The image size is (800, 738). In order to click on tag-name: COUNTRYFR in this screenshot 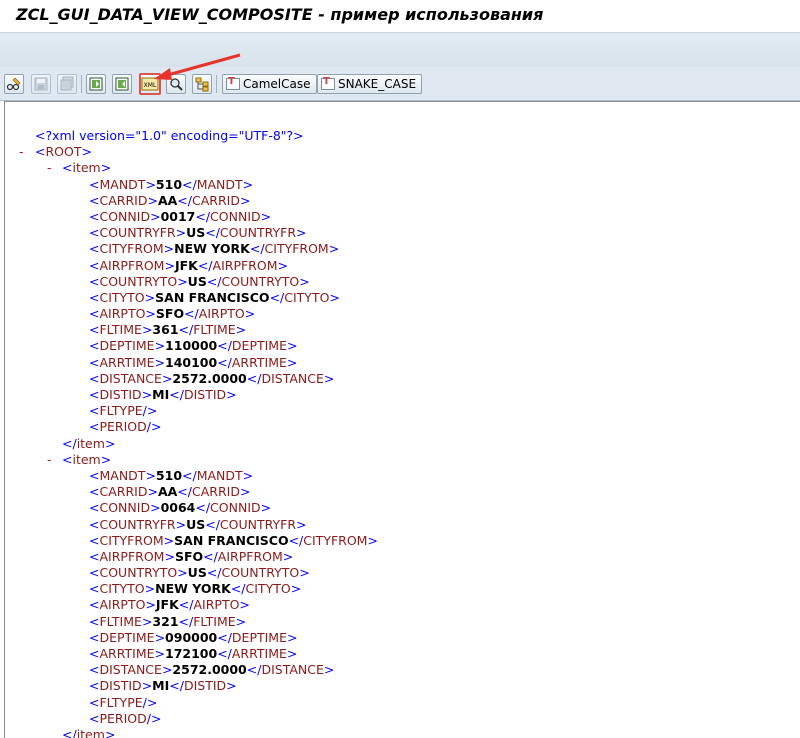, I will do `click(258, 524)`.